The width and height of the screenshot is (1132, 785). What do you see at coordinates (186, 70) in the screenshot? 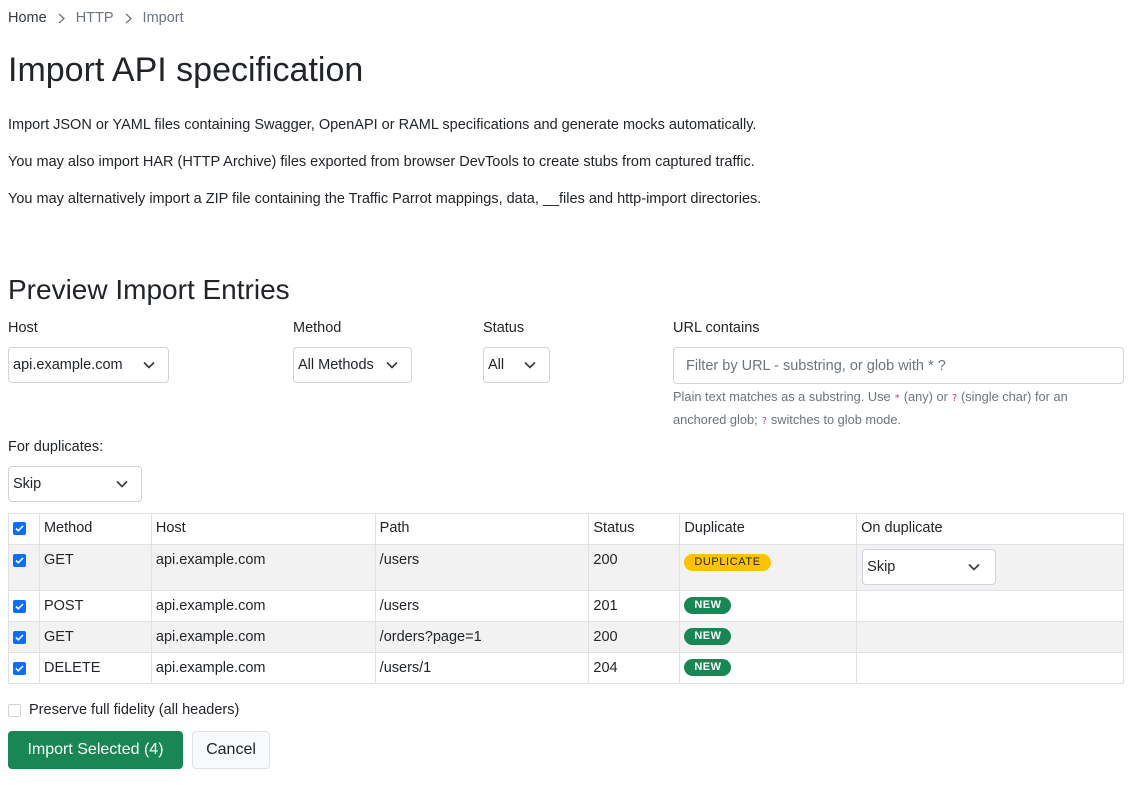
I see `page-title: Import API specification` at bounding box center [186, 70].